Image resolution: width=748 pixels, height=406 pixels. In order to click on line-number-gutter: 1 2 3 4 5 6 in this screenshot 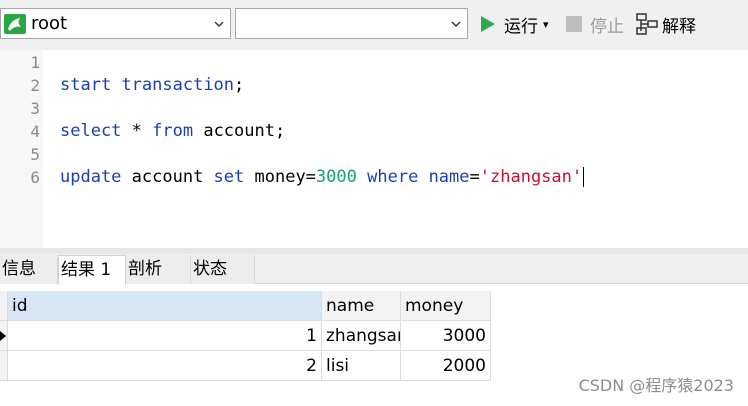, I will do `click(21, 149)`.